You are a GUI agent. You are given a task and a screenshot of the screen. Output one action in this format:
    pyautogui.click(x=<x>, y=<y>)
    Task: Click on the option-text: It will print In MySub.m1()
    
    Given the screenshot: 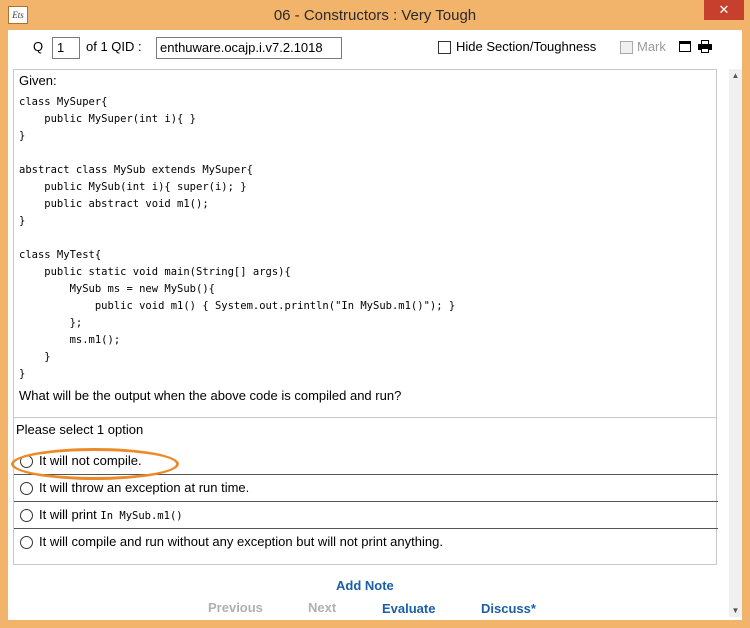 What is the action you would take?
    pyautogui.click(x=111, y=514)
    